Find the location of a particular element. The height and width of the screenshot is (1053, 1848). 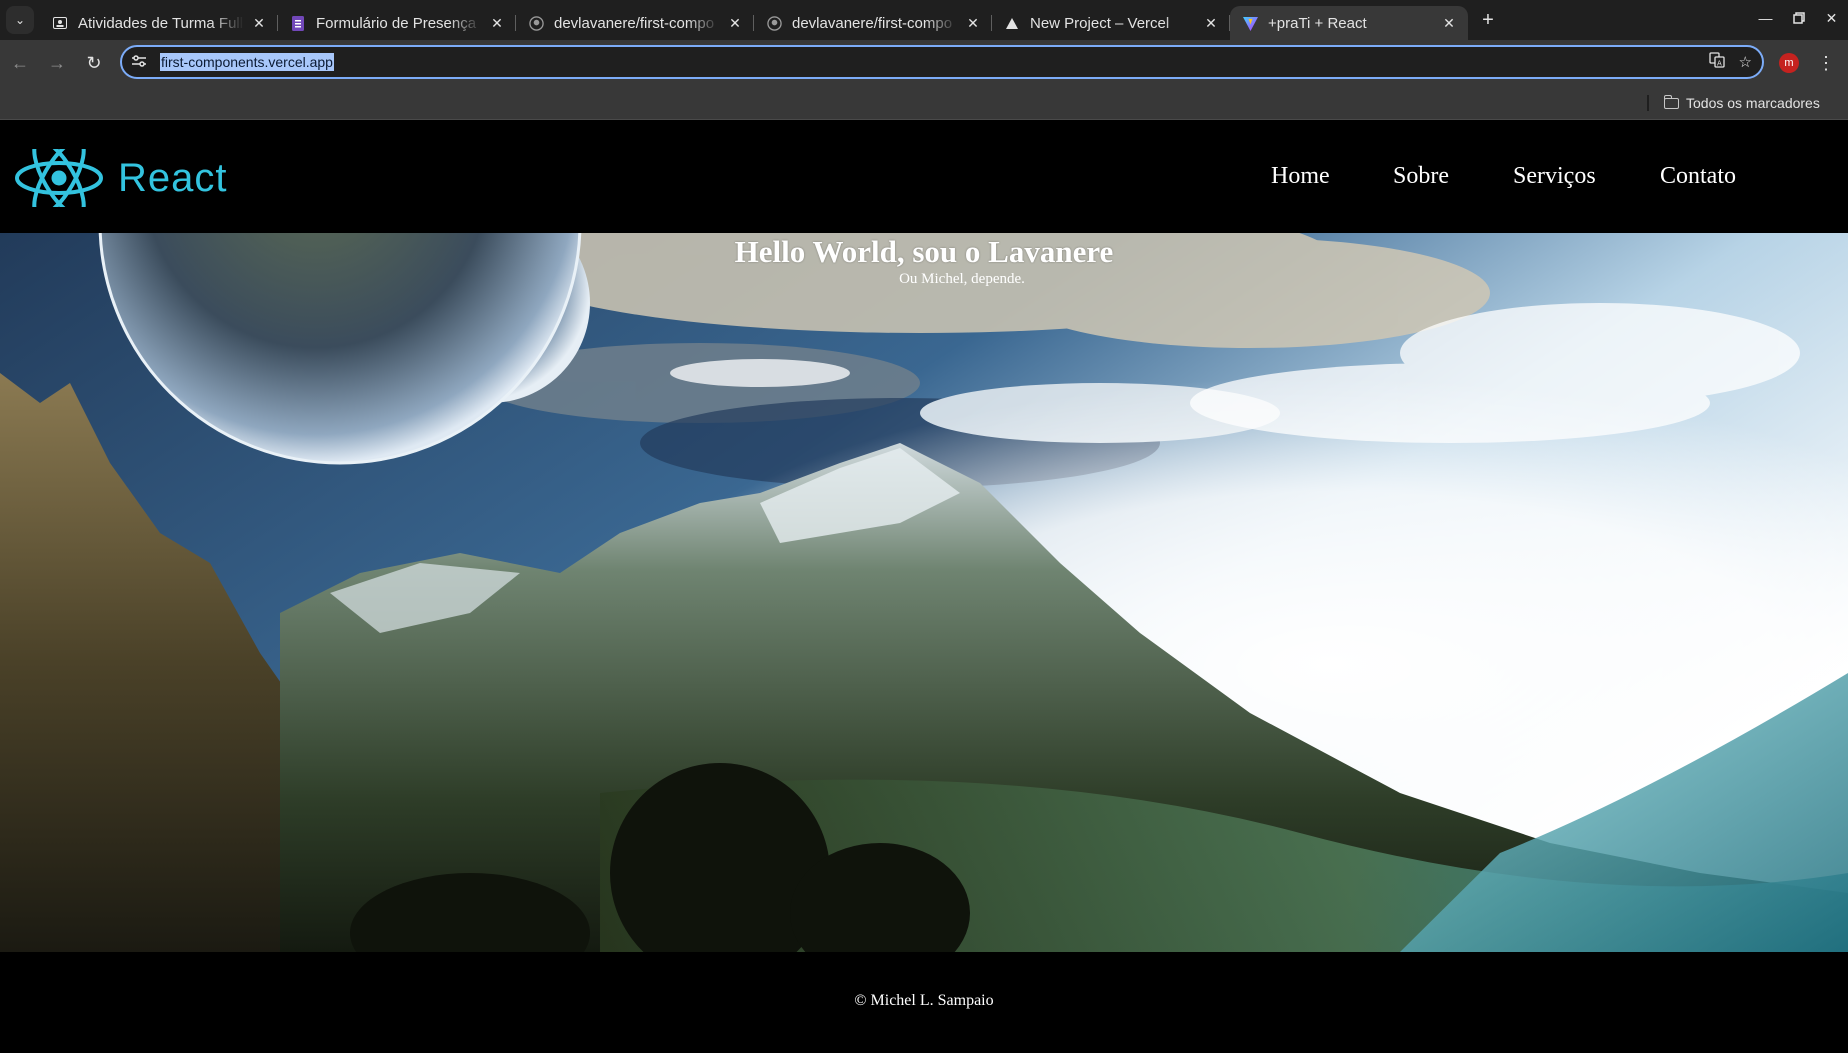

hero-title: Hello World, sou o Lavanere is located at coordinates (924, 251).